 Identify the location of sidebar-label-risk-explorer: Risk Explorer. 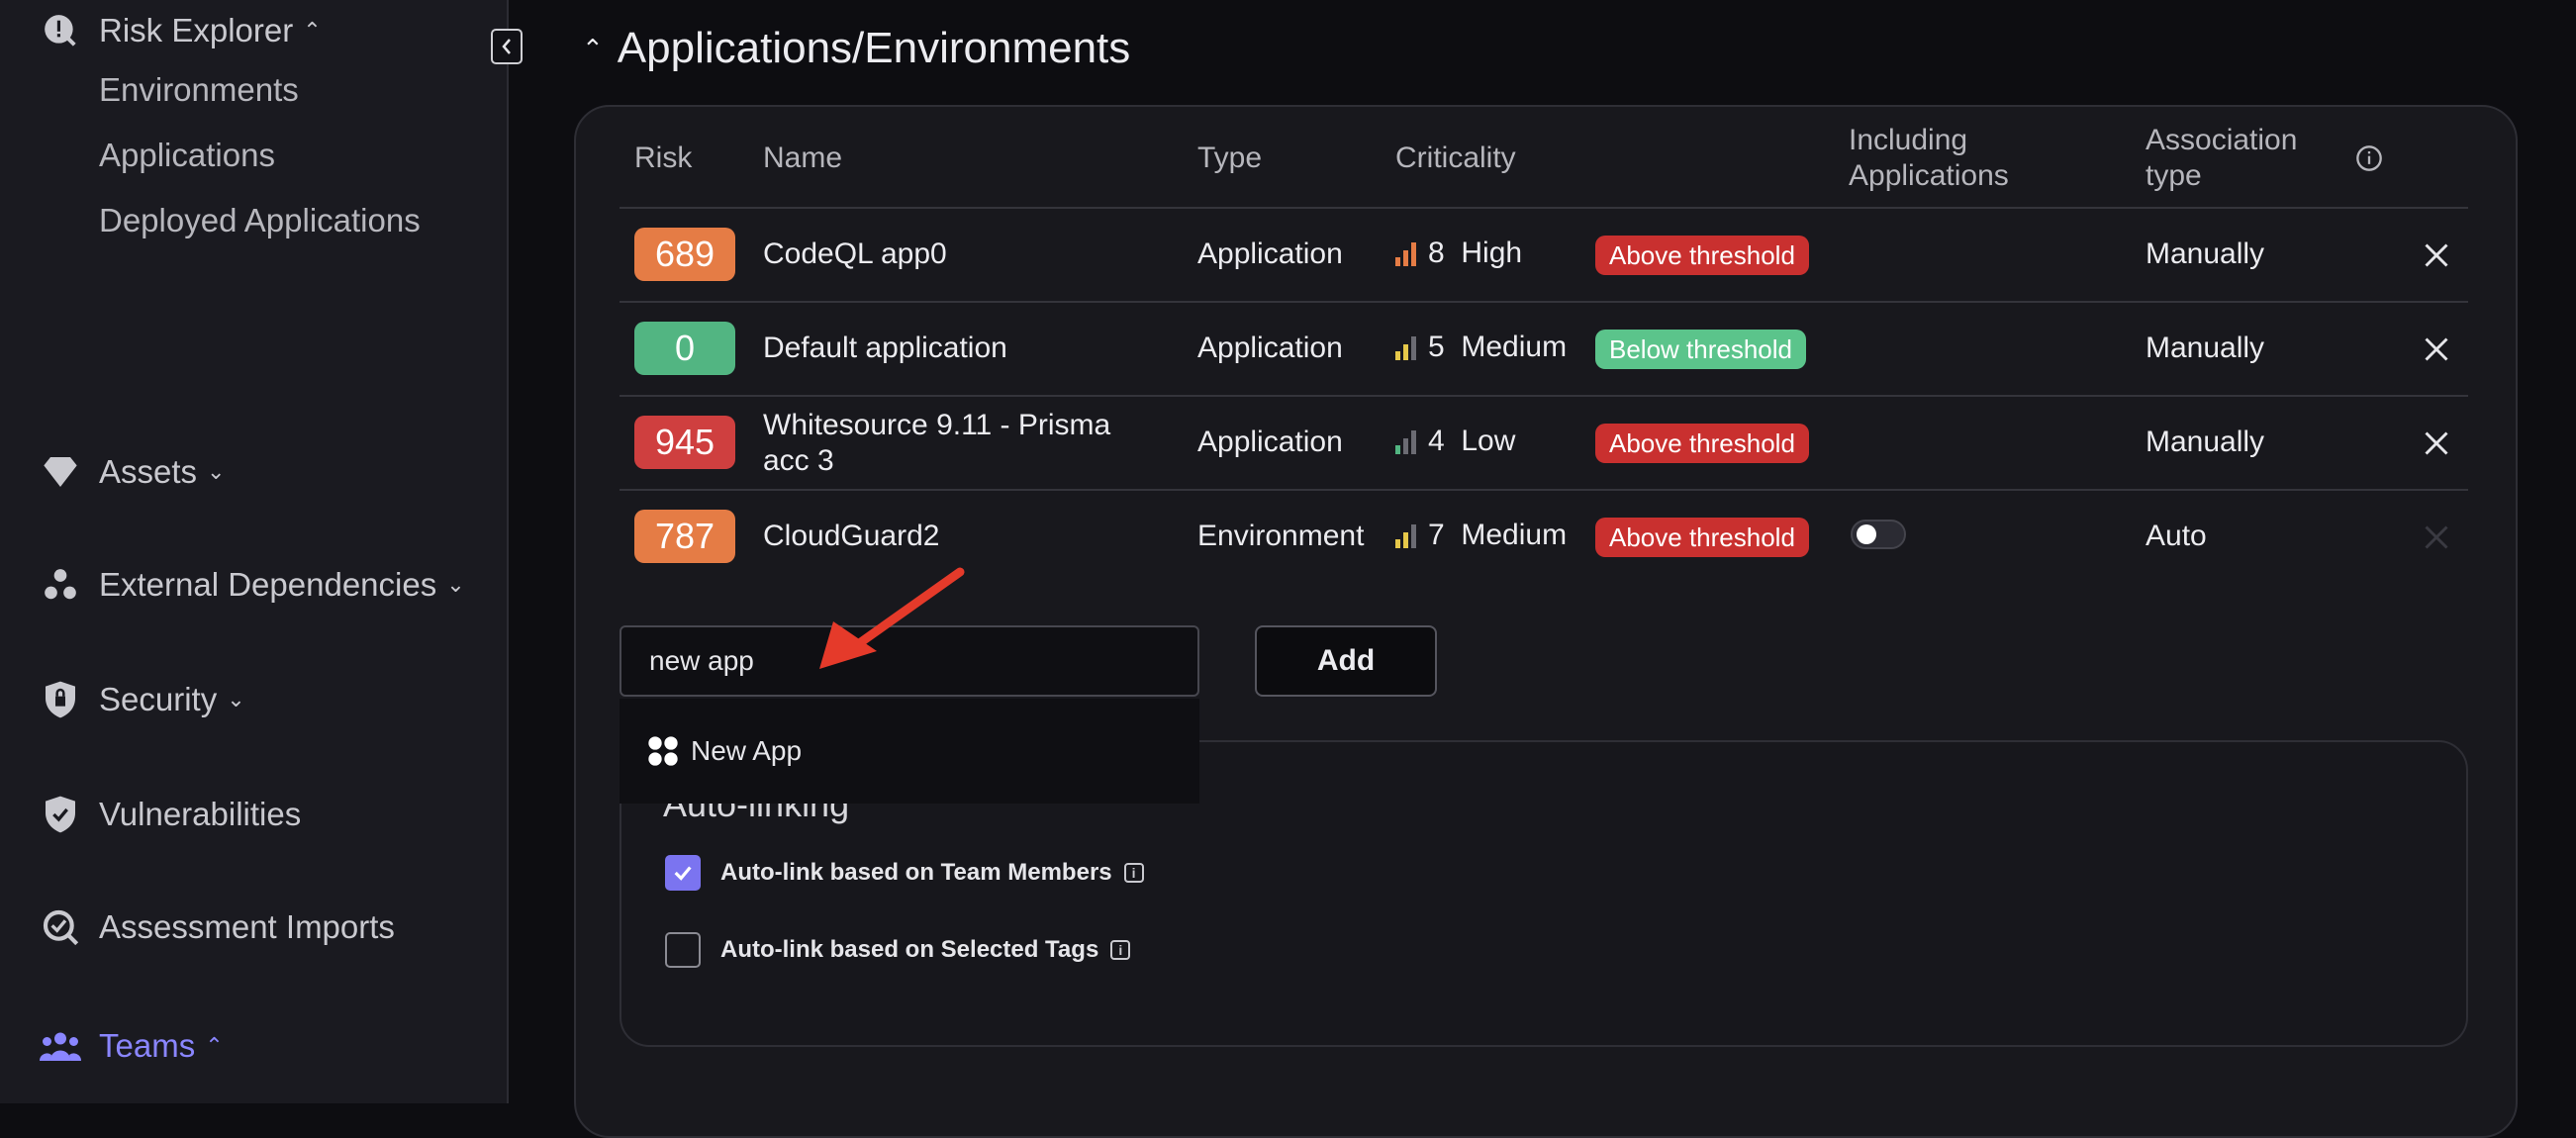
(196, 30).